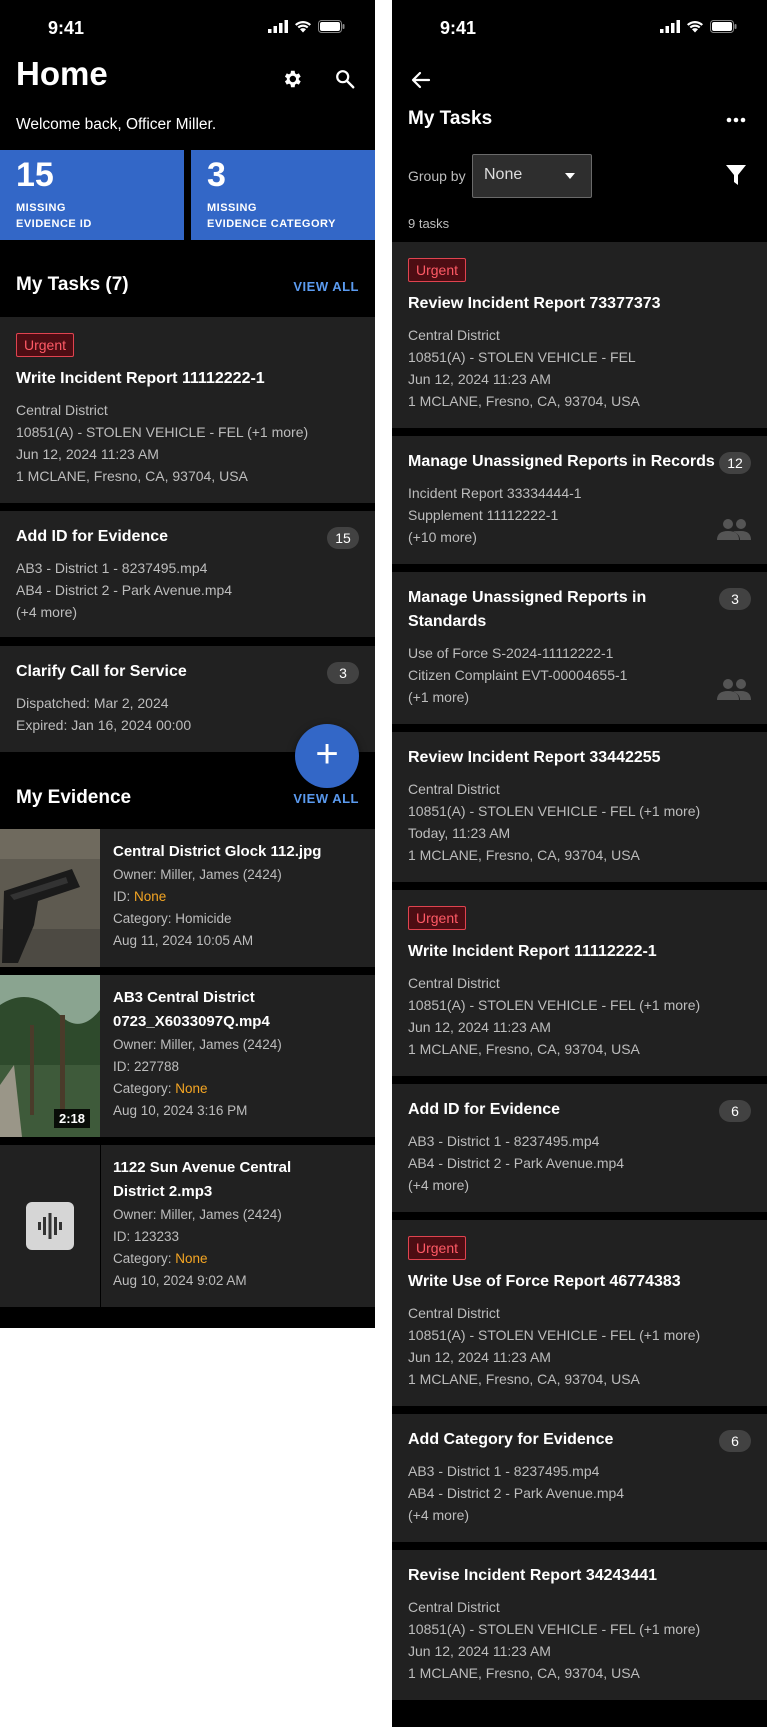 The width and height of the screenshot is (767, 1727). Describe the element at coordinates (283, 195) in the screenshot. I see `stat-missing-evidence-category: 3 MISSING EVIDENCE CATEGORY` at that location.